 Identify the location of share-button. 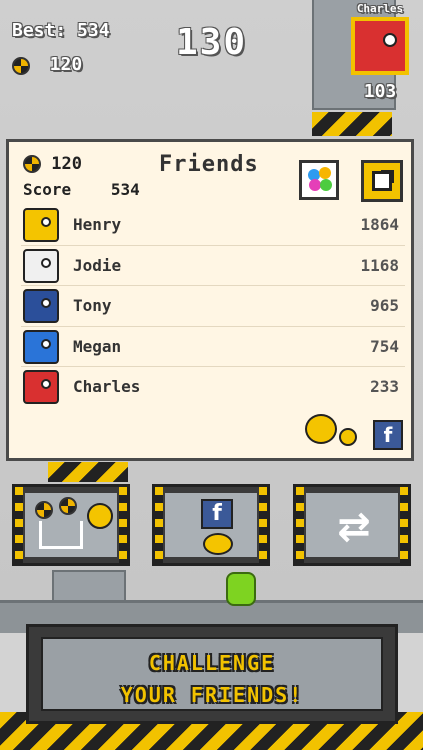
(382, 181).